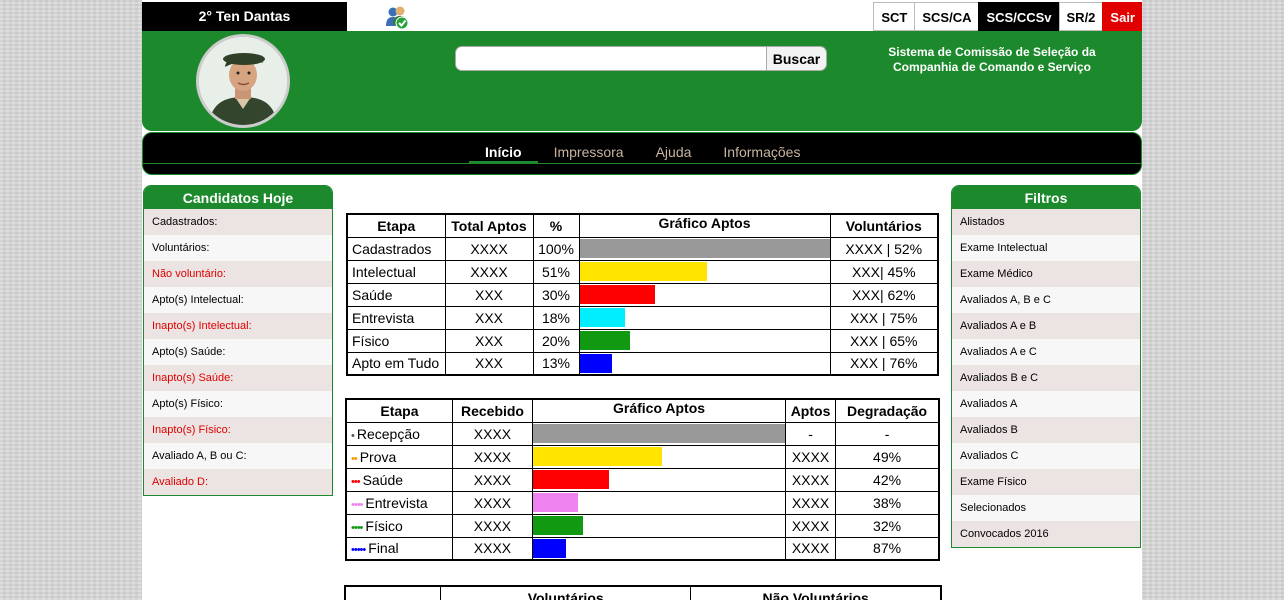  What do you see at coordinates (396, 294) in the screenshot?
I see `cell-etapa: Saúde` at bounding box center [396, 294].